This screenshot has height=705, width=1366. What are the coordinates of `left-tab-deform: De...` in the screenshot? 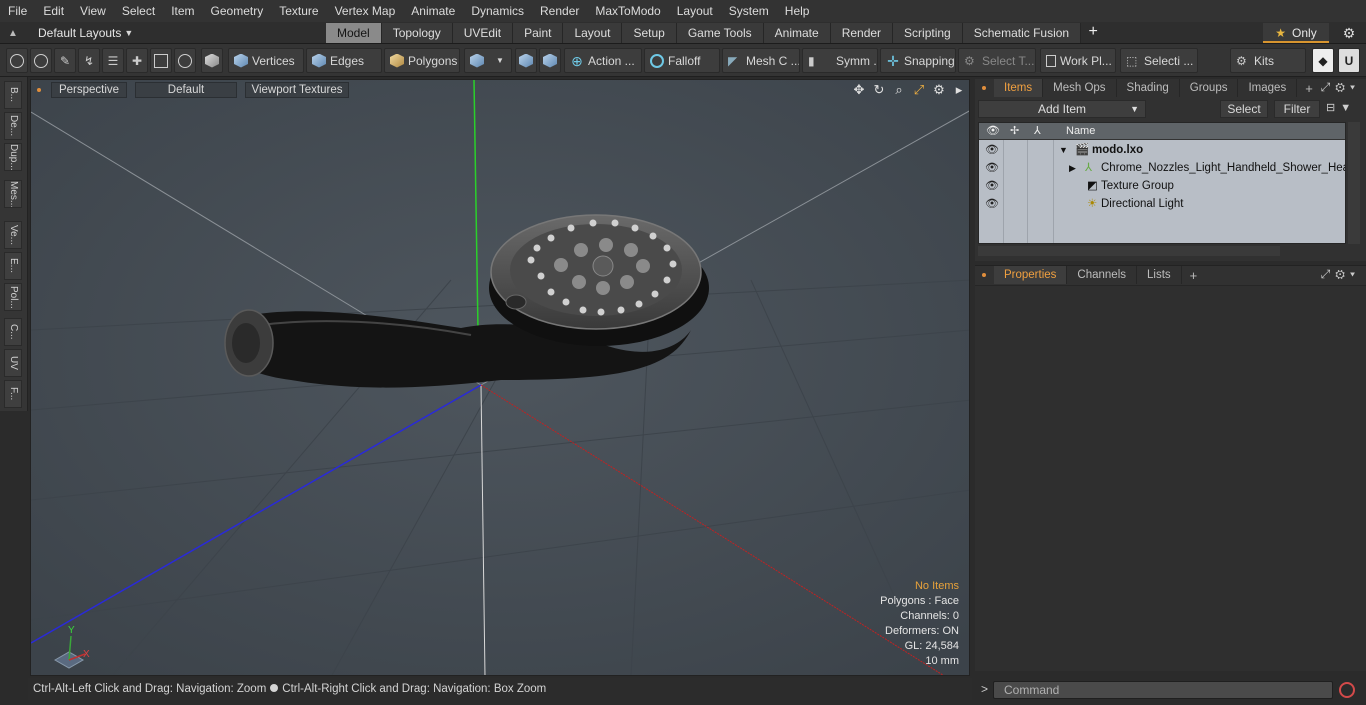 It's located at (13, 126).